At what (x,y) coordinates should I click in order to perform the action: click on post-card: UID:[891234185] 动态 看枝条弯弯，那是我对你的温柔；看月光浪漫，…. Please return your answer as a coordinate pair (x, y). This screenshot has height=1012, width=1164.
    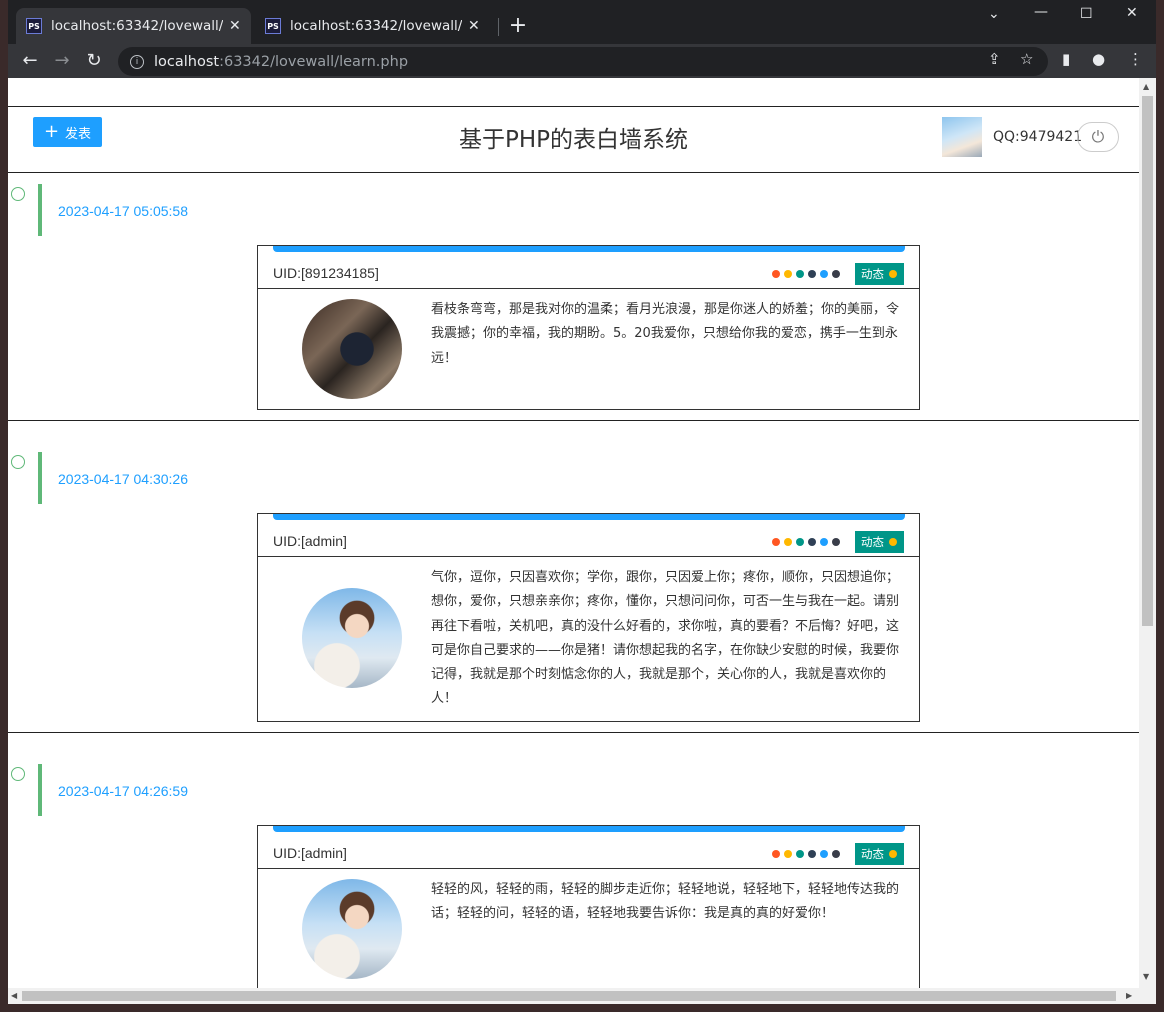
    Looking at the image, I should click on (588, 327).